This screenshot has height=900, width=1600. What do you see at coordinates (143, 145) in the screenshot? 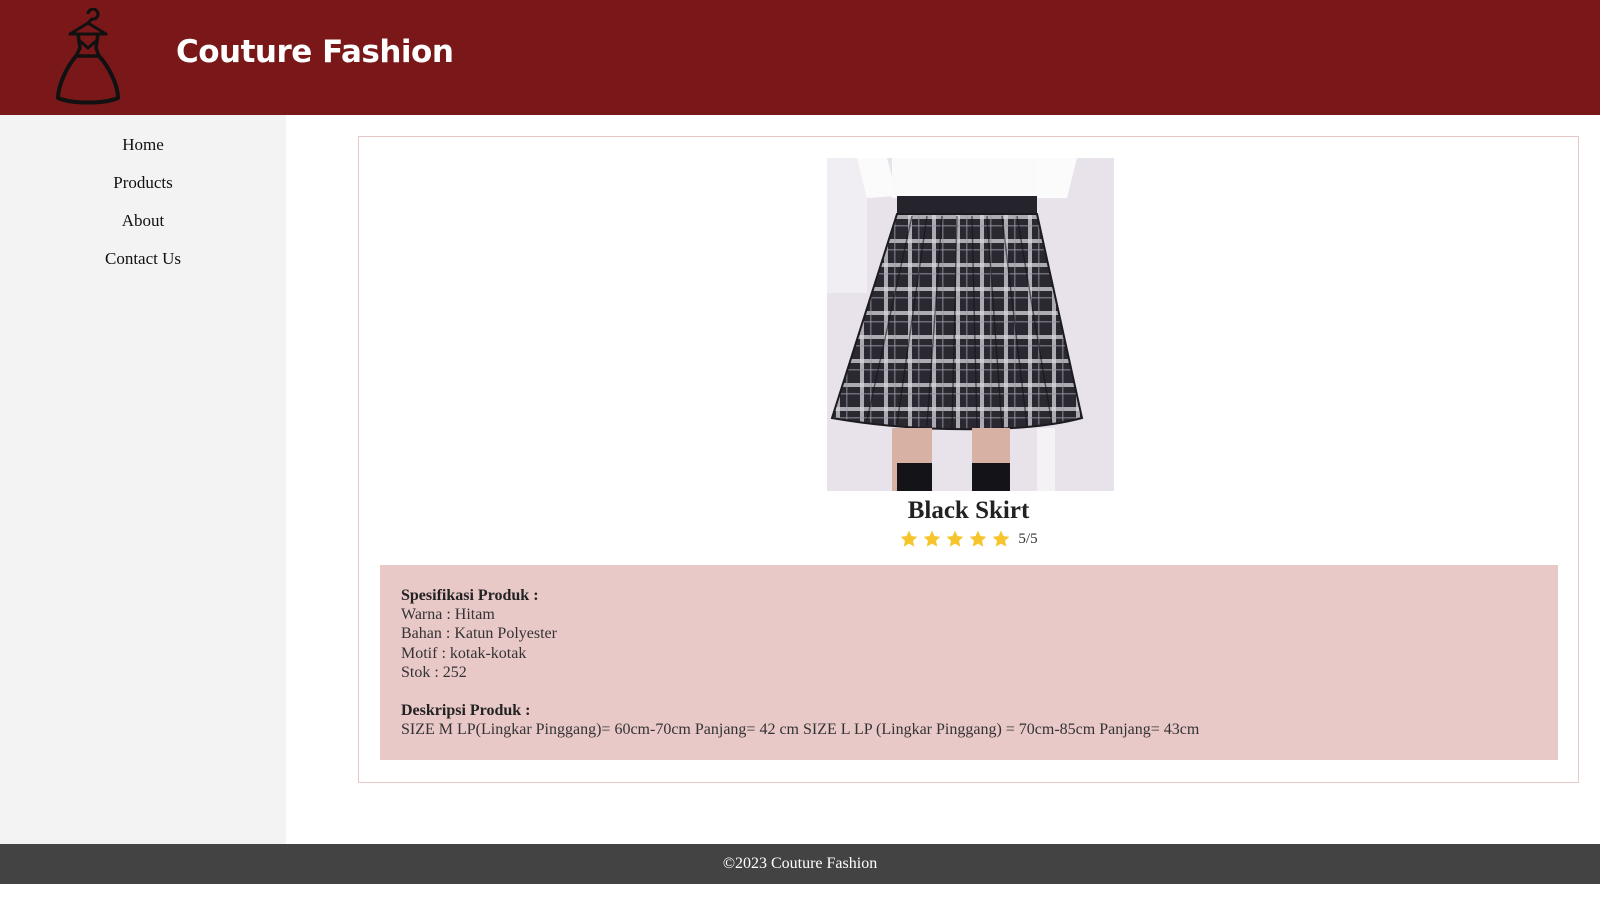
I see `nav-home: Home` at bounding box center [143, 145].